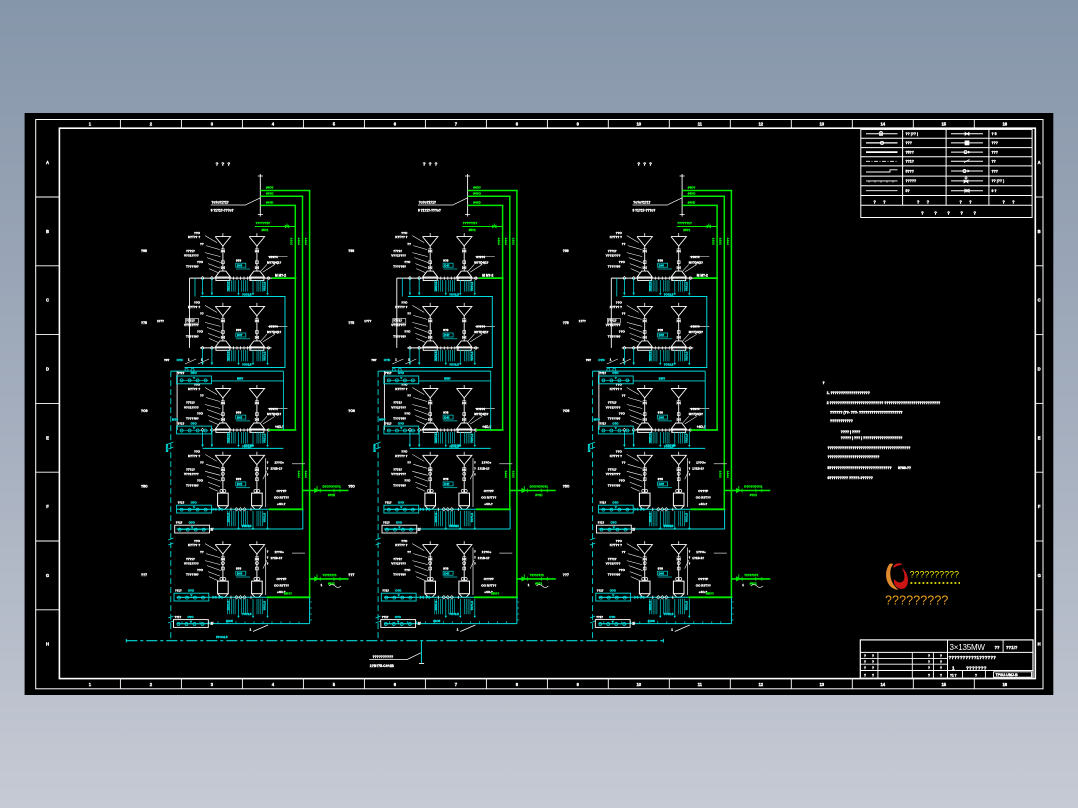 The height and width of the screenshot is (808, 1078). I want to click on svg-text: 2/, so click(212, 624).